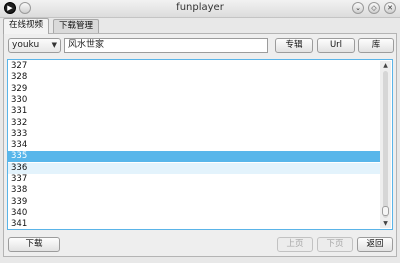 Image resolution: width=400 pixels, height=263 pixels. I want to click on back-button: 返回, so click(375, 244).